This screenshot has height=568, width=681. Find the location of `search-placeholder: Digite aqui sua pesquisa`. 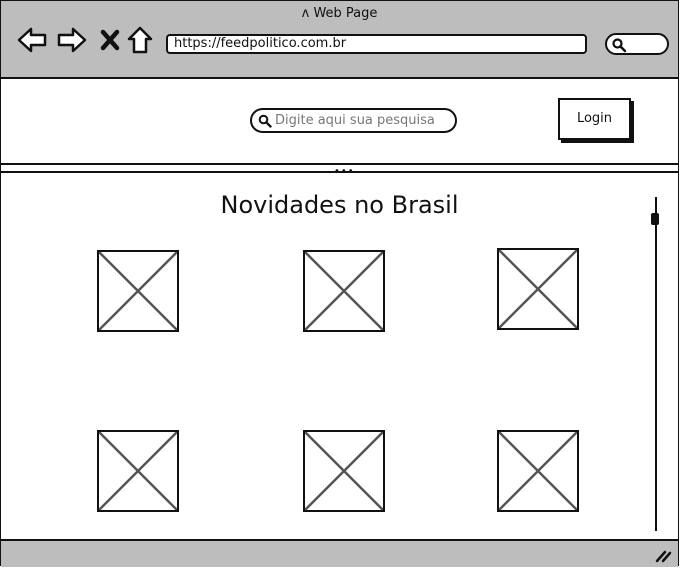

search-placeholder: Digite aqui sua pesquisa is located at coordinates (355, 120).